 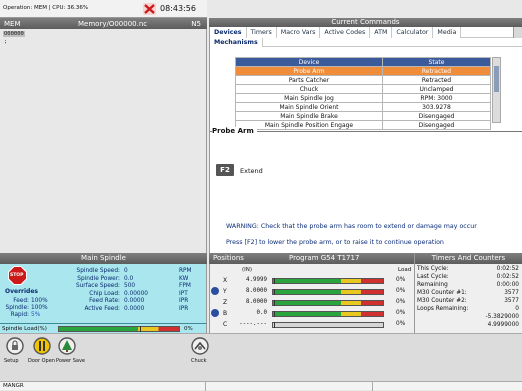 I want to click on toolbar-chuck: Chuck, so click(x=201, y=352).